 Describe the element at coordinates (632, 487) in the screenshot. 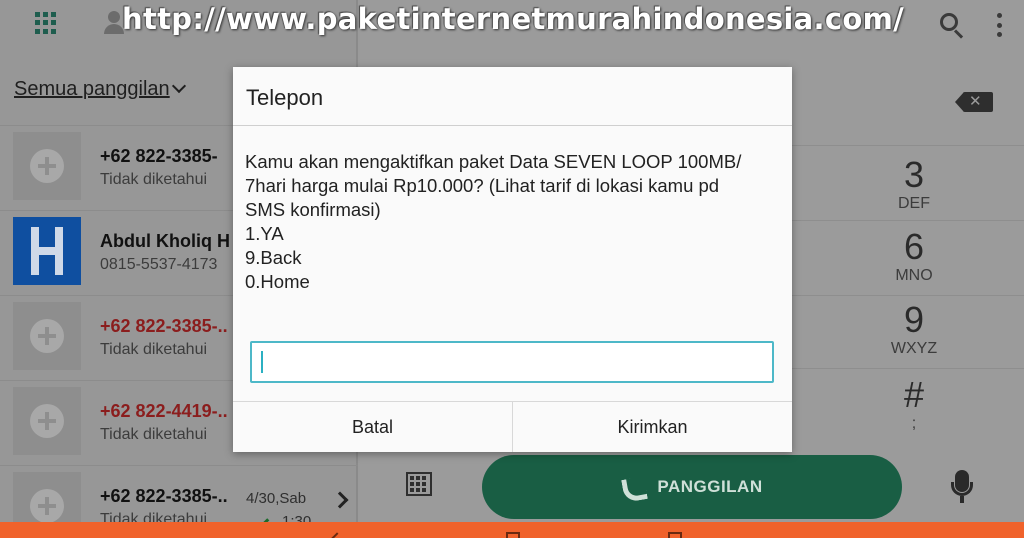

I see `phone-icon` at that location.